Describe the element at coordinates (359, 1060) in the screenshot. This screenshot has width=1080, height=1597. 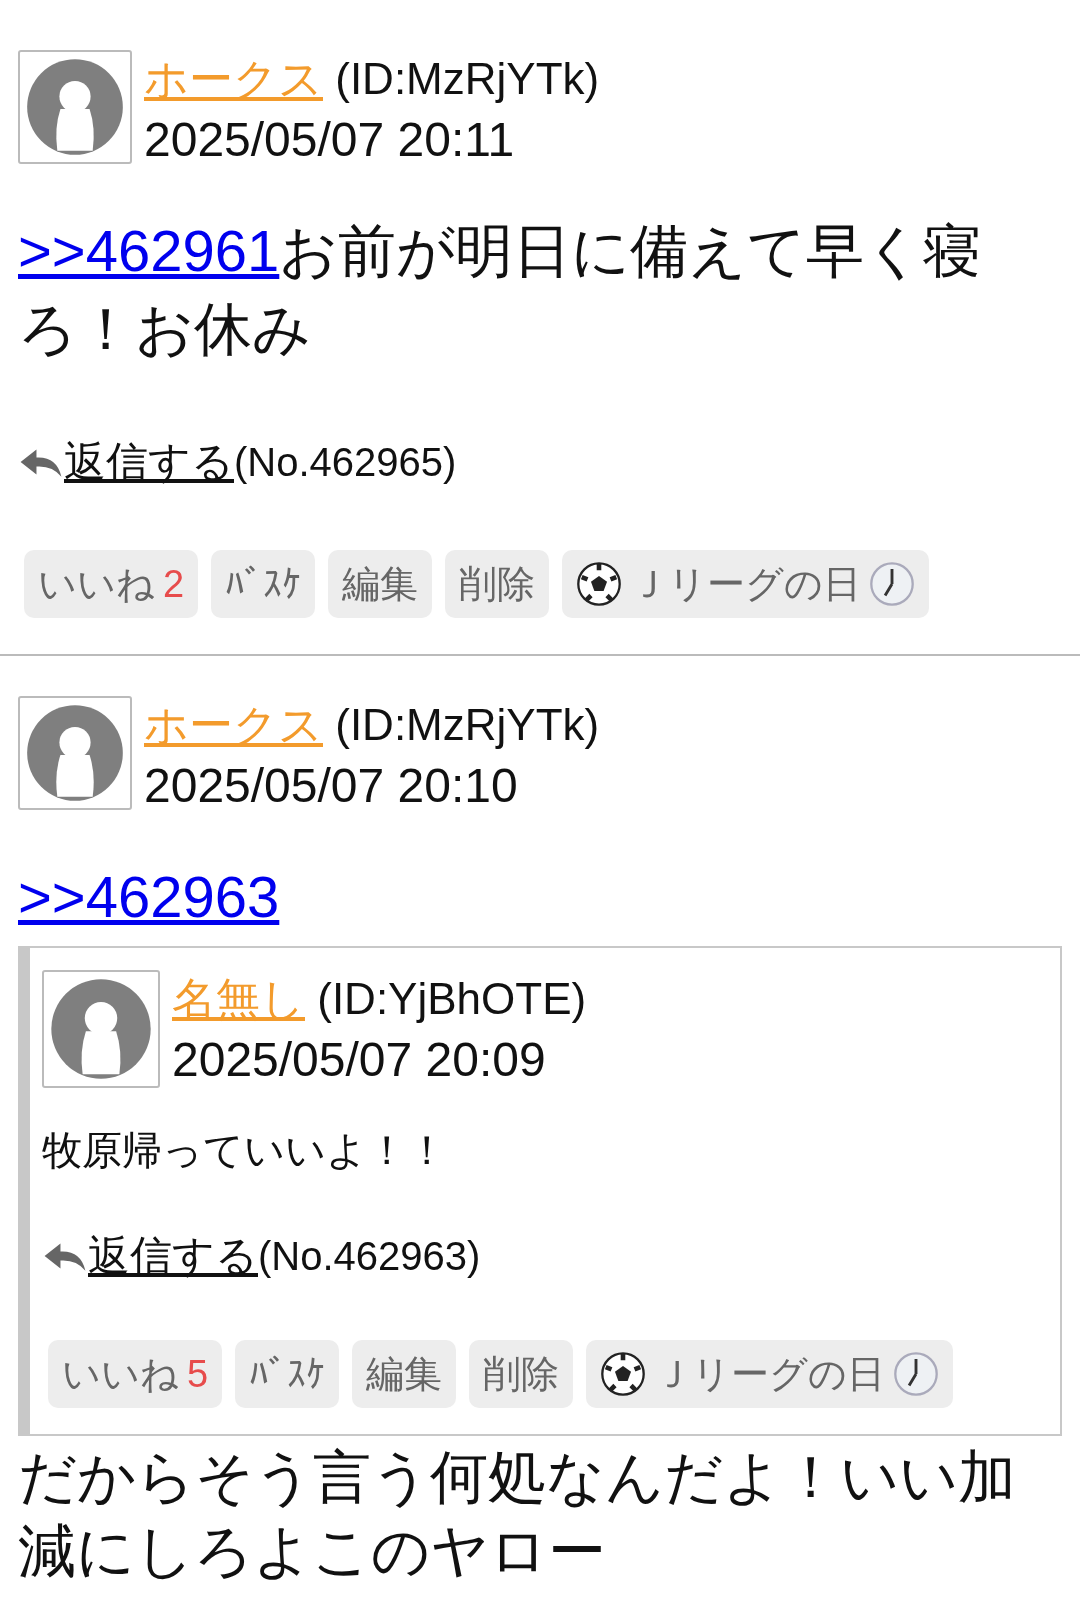
I see `post-date: 2025/05/07 20:09` at that location.